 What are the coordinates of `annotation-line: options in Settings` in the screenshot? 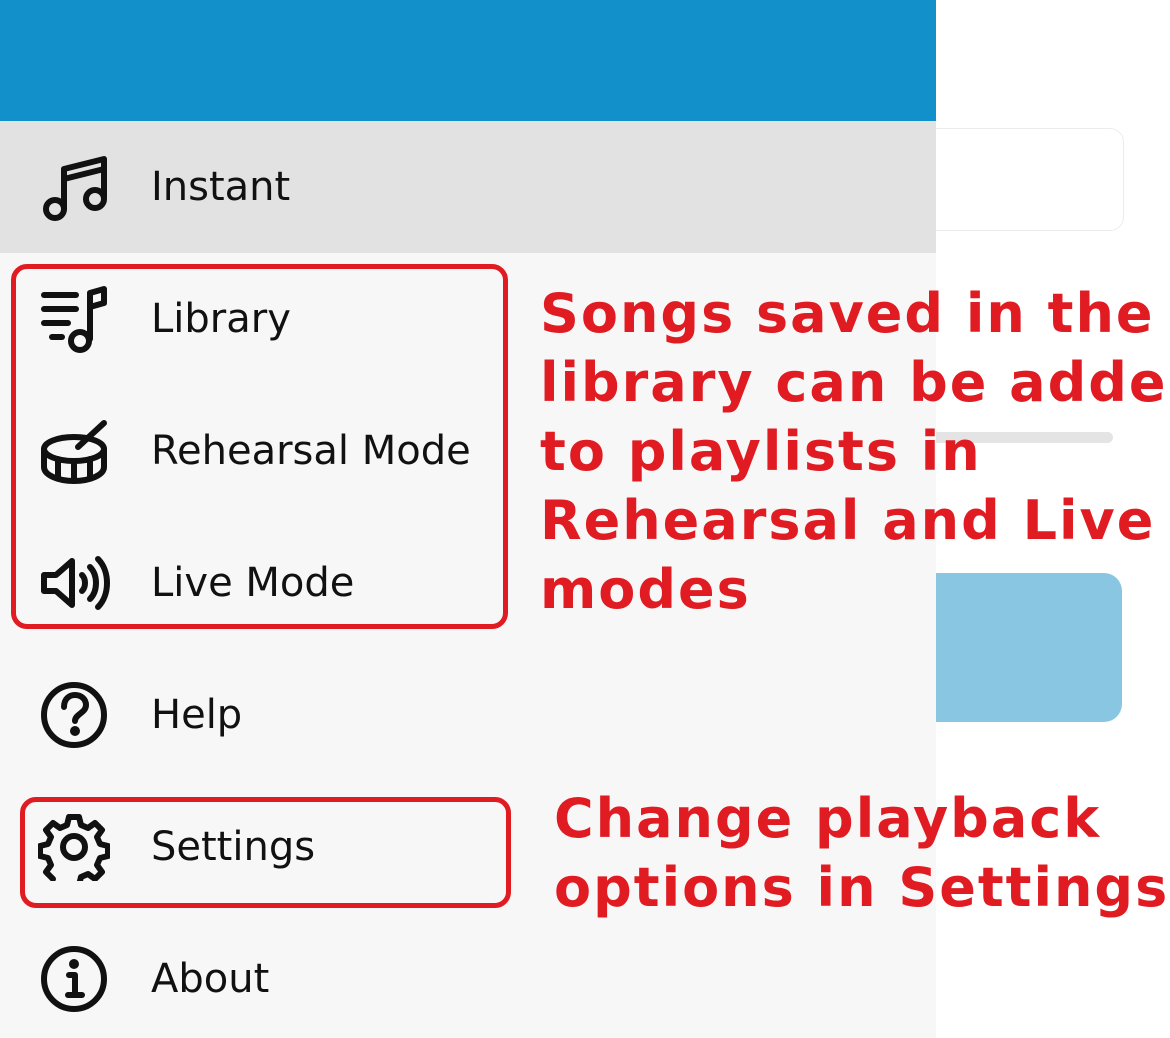 It's located at (862, 887).